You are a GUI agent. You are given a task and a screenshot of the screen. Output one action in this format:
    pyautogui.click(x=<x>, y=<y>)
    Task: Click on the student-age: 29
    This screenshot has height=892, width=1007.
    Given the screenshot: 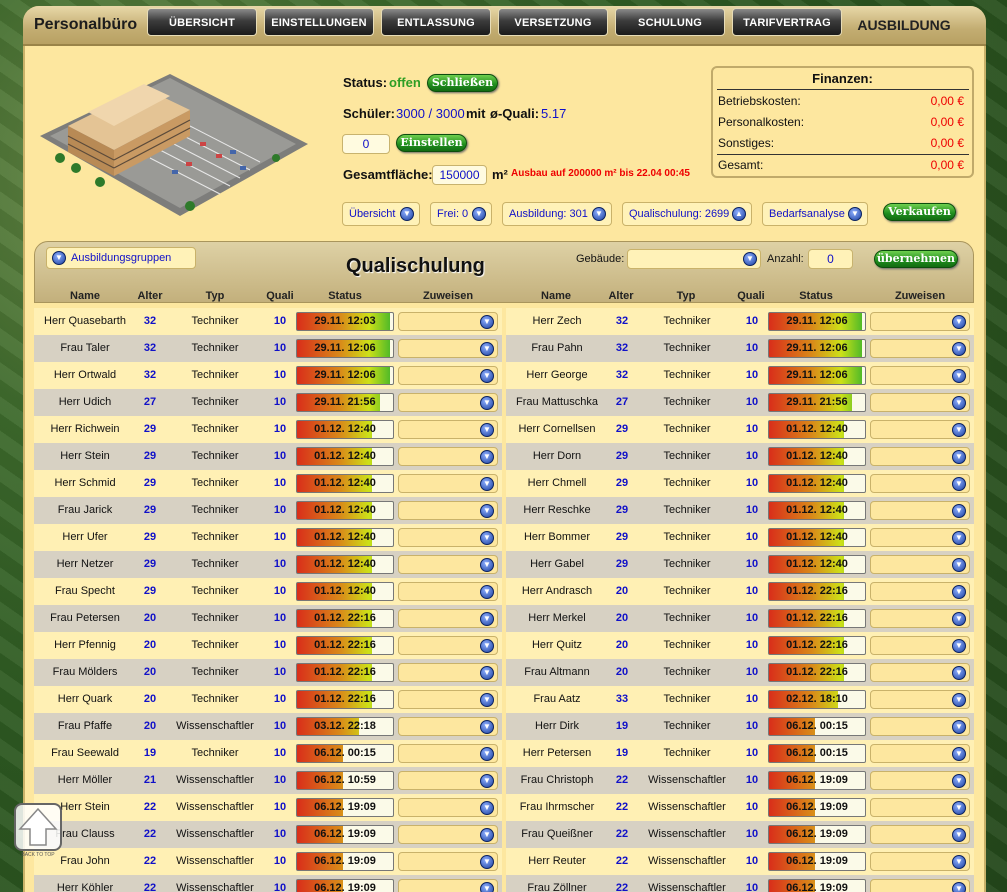 What is the action you would take?
    pyautogui.click(x=622, y=483)
    